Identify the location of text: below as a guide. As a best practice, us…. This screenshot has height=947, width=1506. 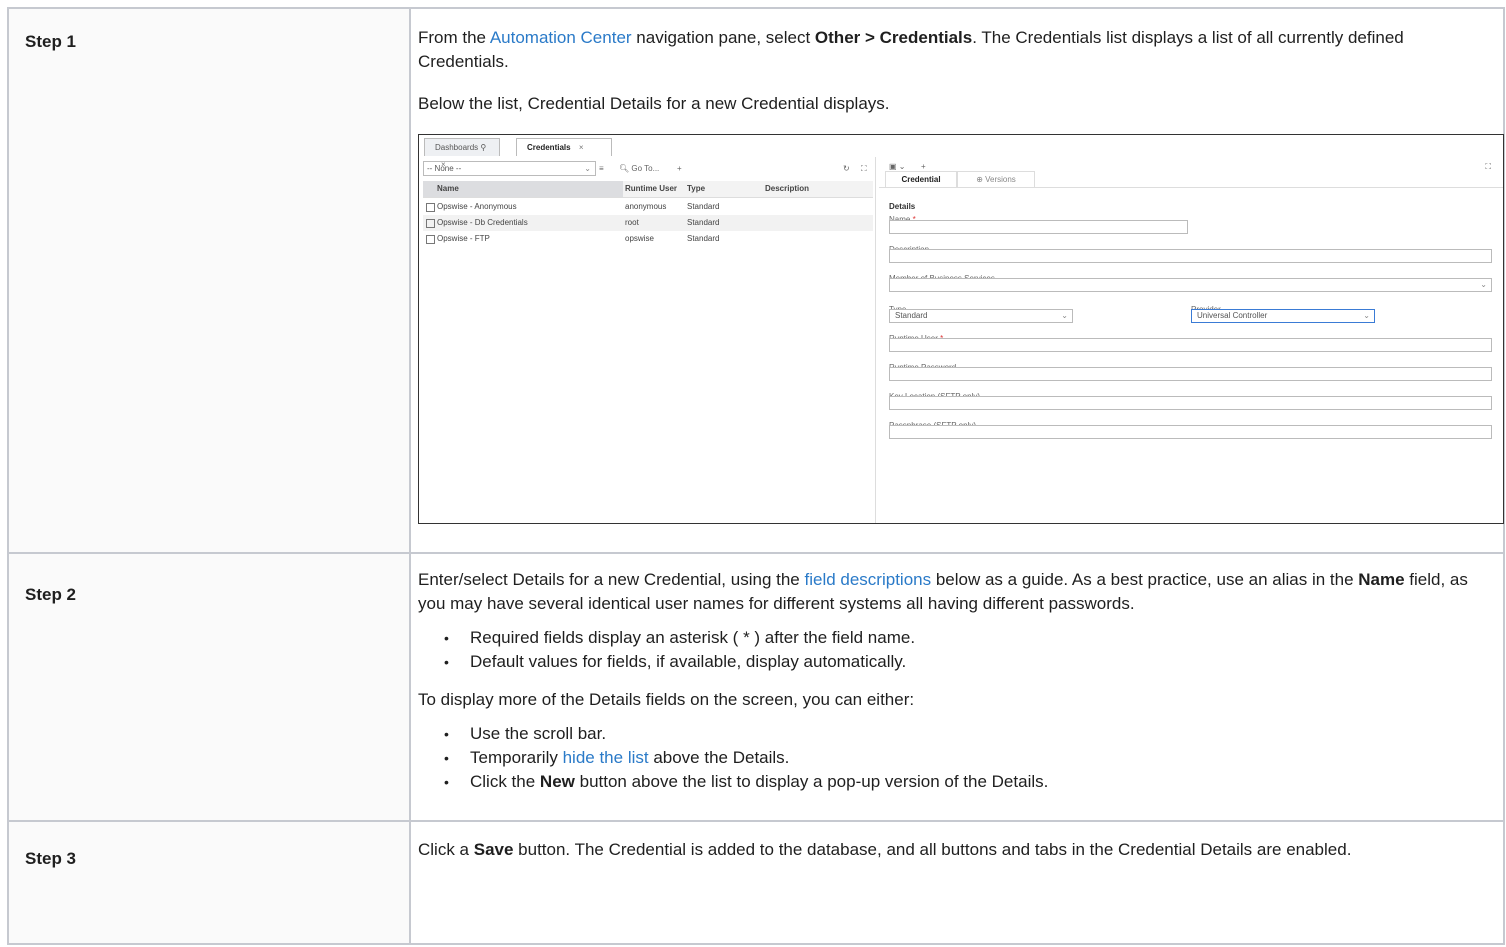
(1145, 579).